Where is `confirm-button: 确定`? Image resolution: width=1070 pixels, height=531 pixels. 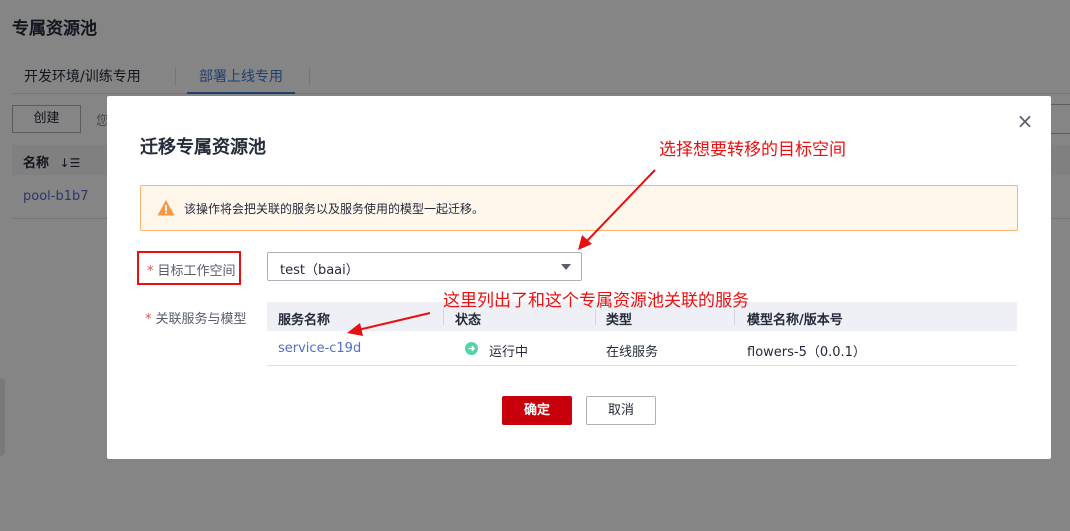
confirm-button: 确定 is located at coordinates (537, 410).